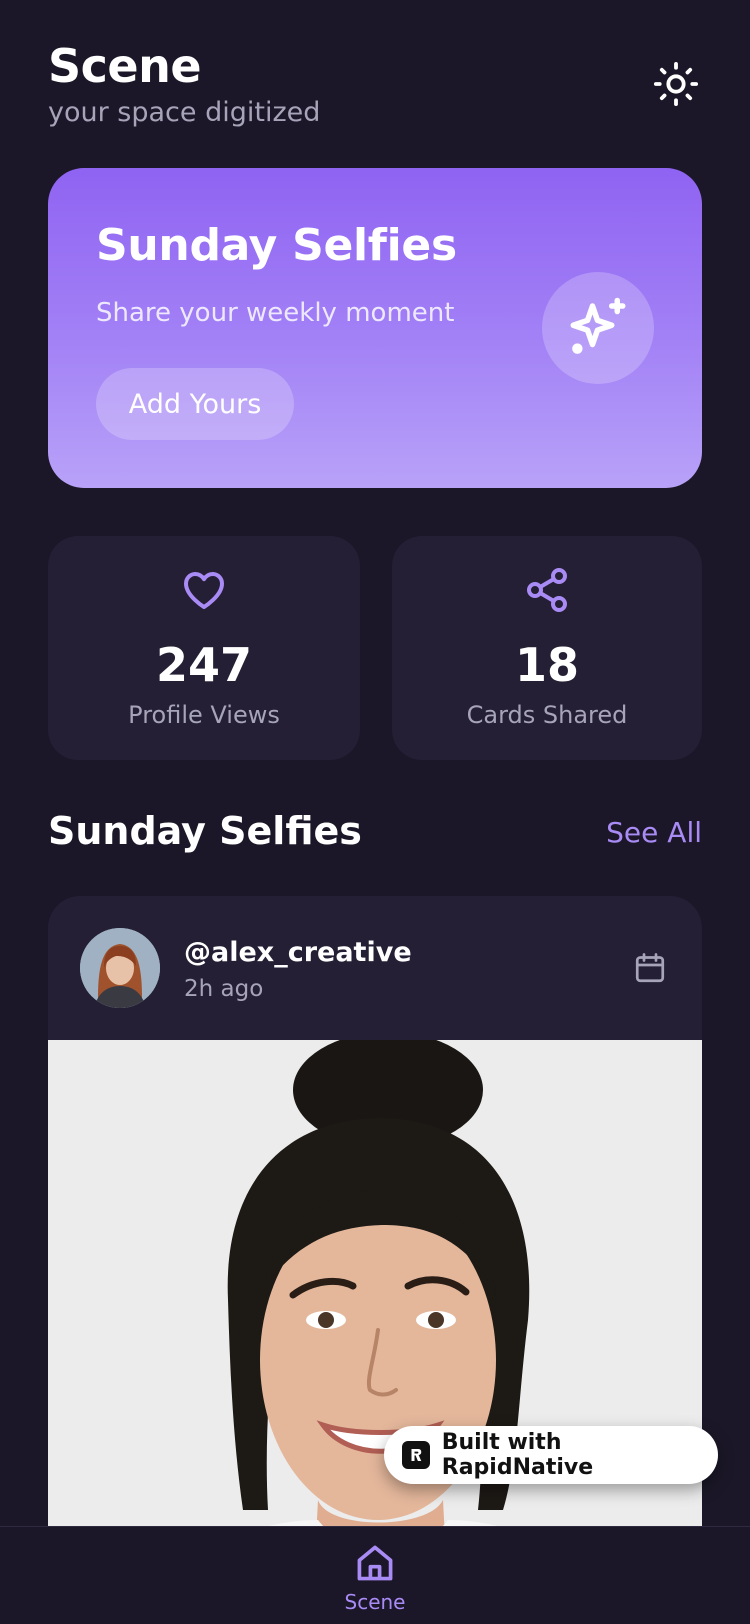 This screenshot has width=750, height=1624. What do you see at coordinates (184, 112) in the screenshot?
I see `app-subtitle: your space digitized` at bounding box center [184, 112].